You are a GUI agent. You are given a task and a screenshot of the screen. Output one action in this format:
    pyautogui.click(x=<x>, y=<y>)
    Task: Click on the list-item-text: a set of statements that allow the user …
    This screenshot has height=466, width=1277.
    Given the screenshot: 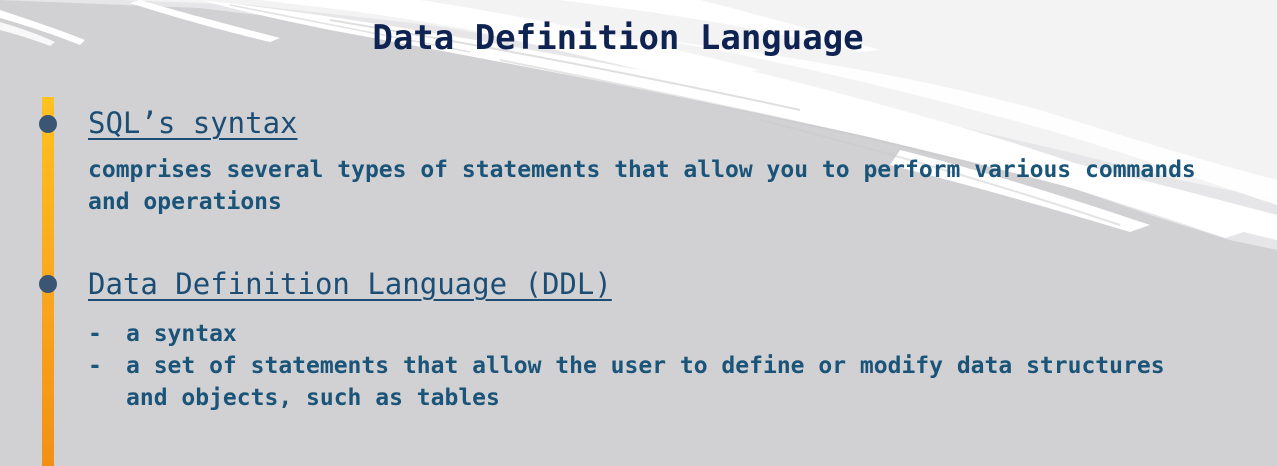 What is the action you would take?
    pyautogui.click(x=645, y=382)
    